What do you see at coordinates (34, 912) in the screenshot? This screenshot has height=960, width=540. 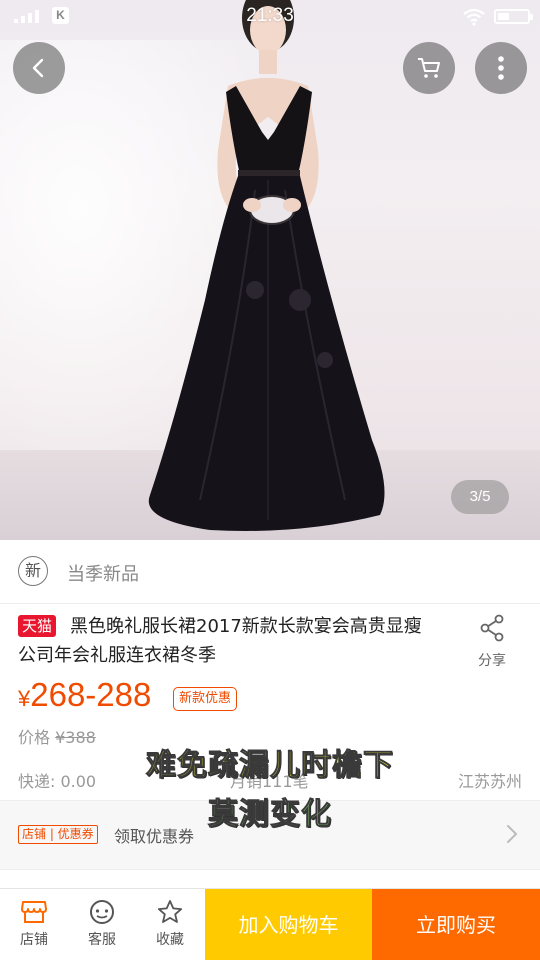 I see `store-icon` at bounding box center [34, 912].